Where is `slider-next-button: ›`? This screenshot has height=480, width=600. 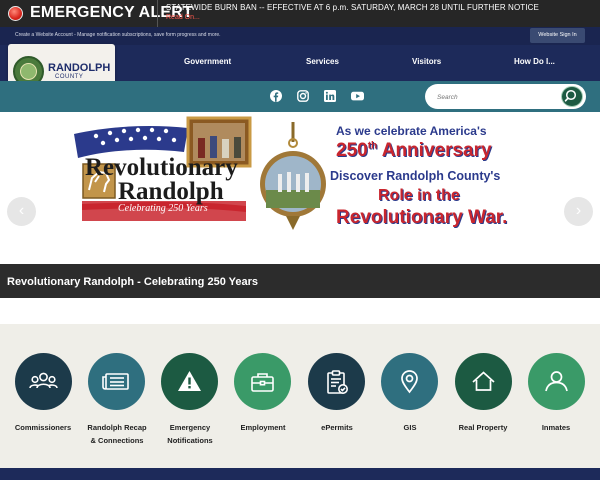 slider-next-button: › is located at coordinates (578, 211).